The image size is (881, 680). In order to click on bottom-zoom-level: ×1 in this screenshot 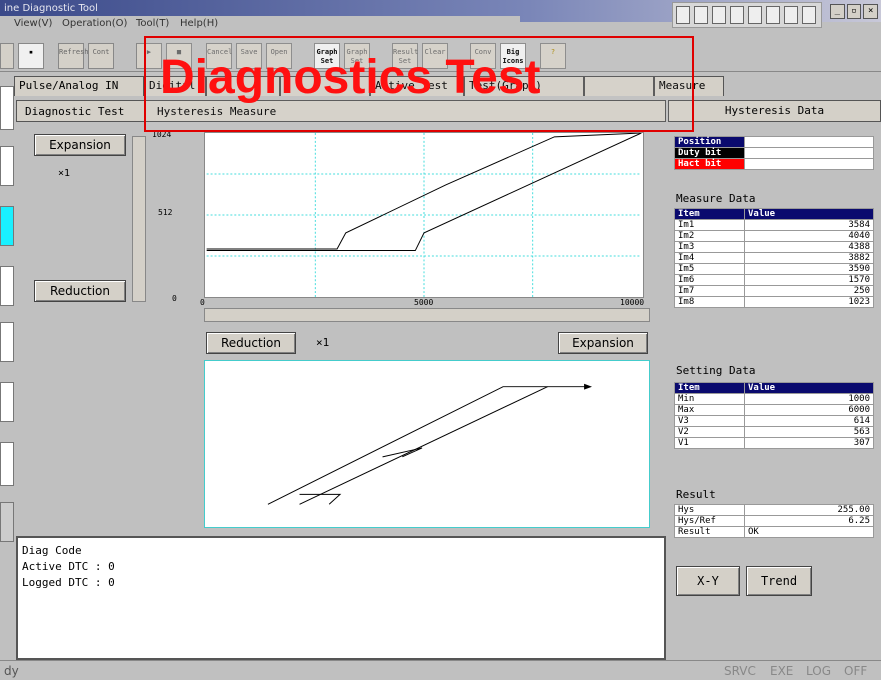, I will do `click(323, 342)`.